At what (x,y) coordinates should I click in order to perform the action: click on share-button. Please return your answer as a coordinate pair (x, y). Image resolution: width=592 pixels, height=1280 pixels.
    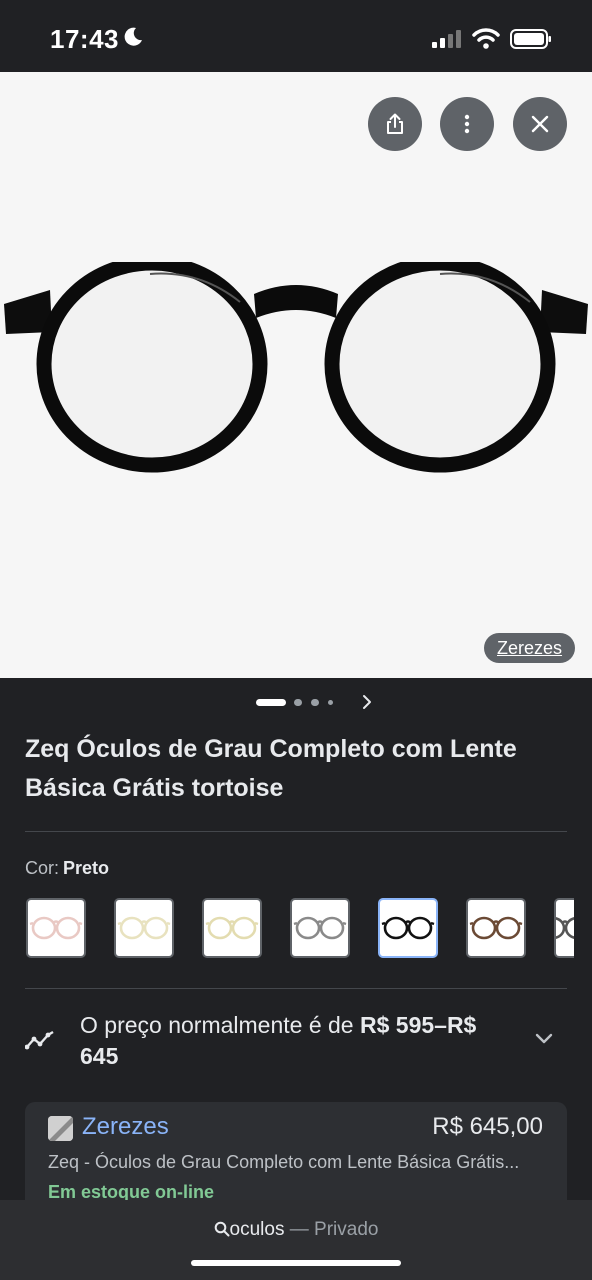
    Looking at the image, I should click on (395, 124).